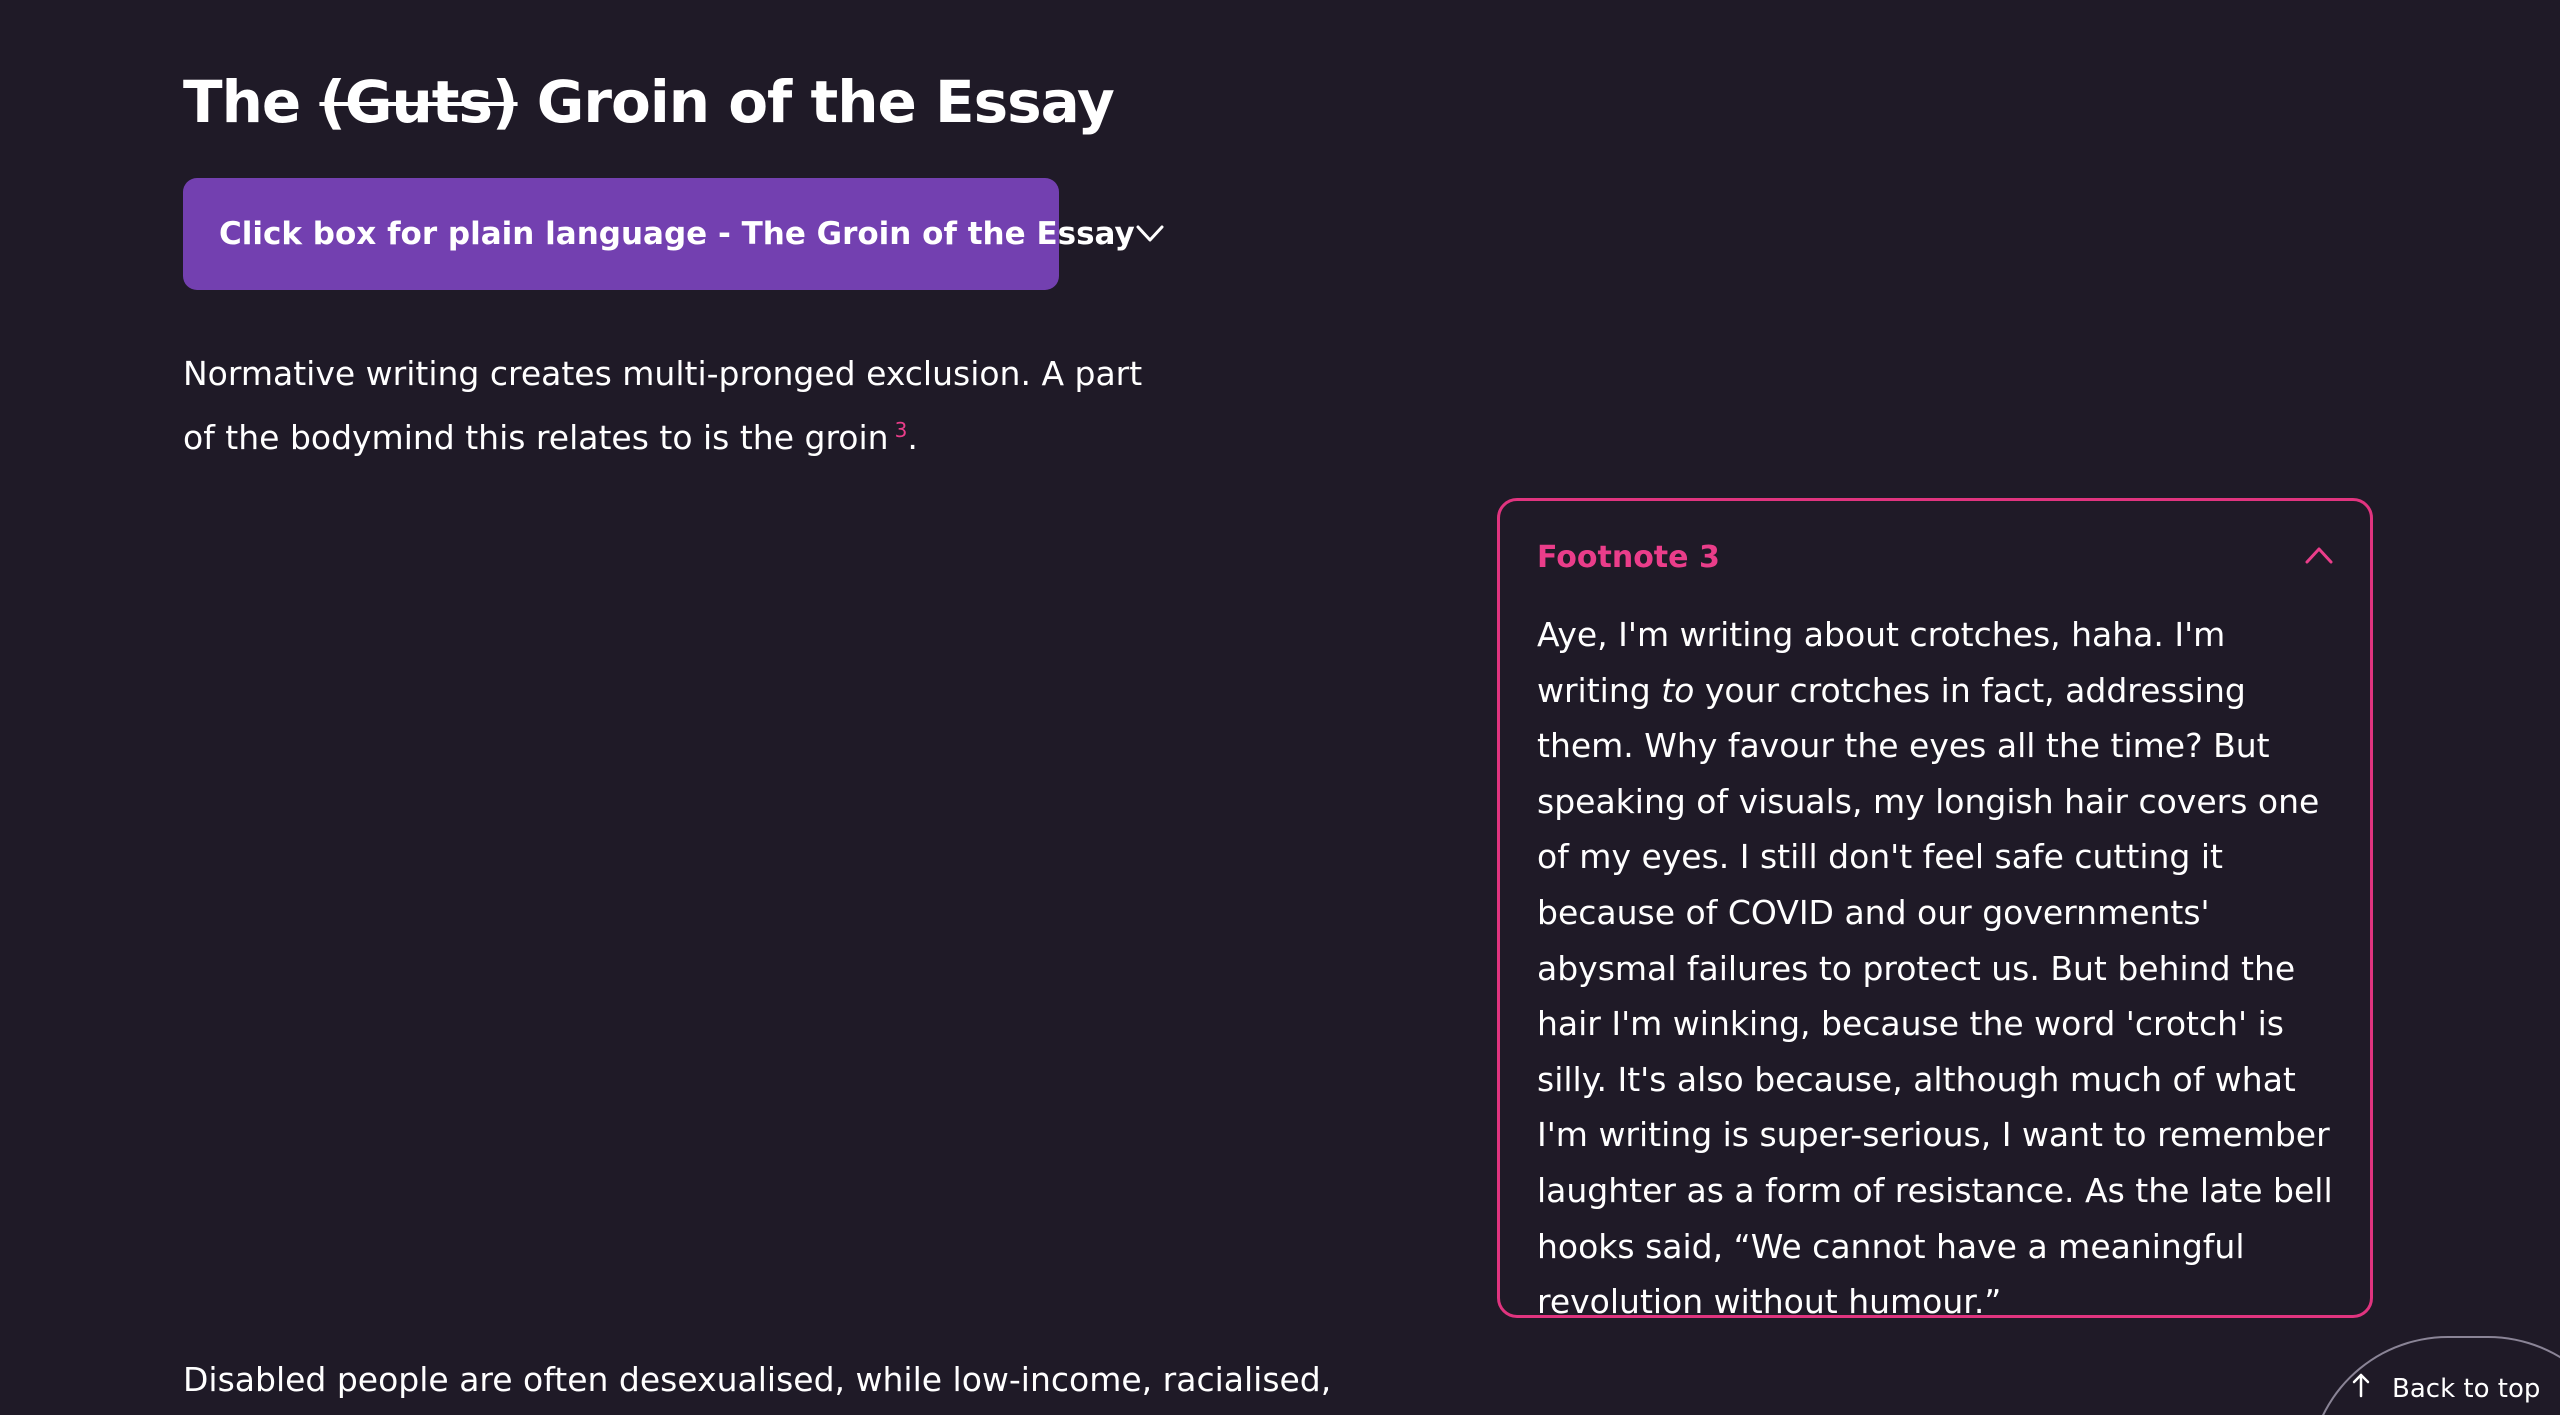 The image size is (2560, 1415). I want to click on arrow-up-icon, so click(2361, 1388).